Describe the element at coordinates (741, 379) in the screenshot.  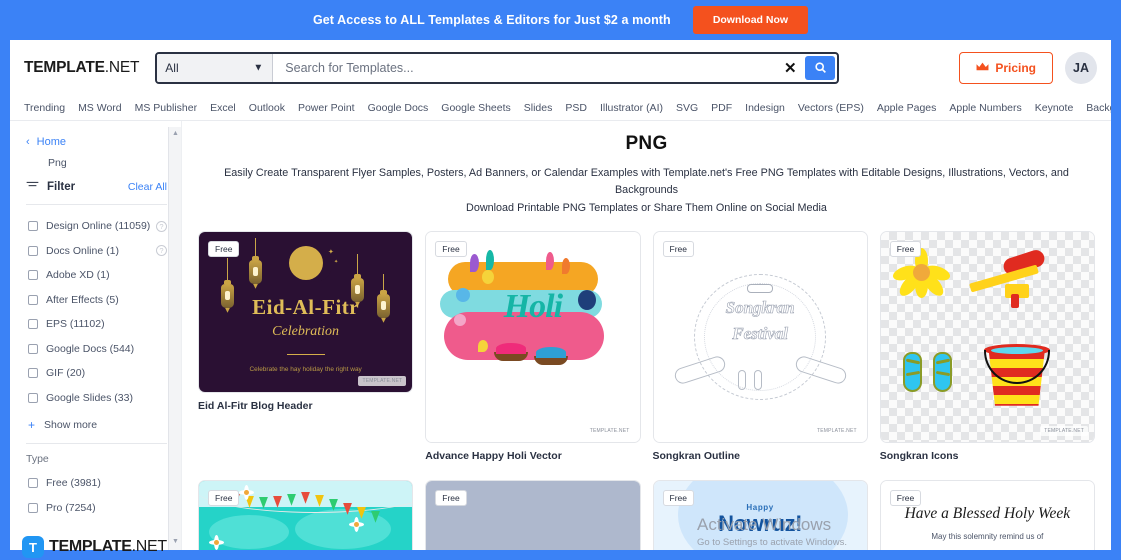
I see `flip-flop-outline` at that location.